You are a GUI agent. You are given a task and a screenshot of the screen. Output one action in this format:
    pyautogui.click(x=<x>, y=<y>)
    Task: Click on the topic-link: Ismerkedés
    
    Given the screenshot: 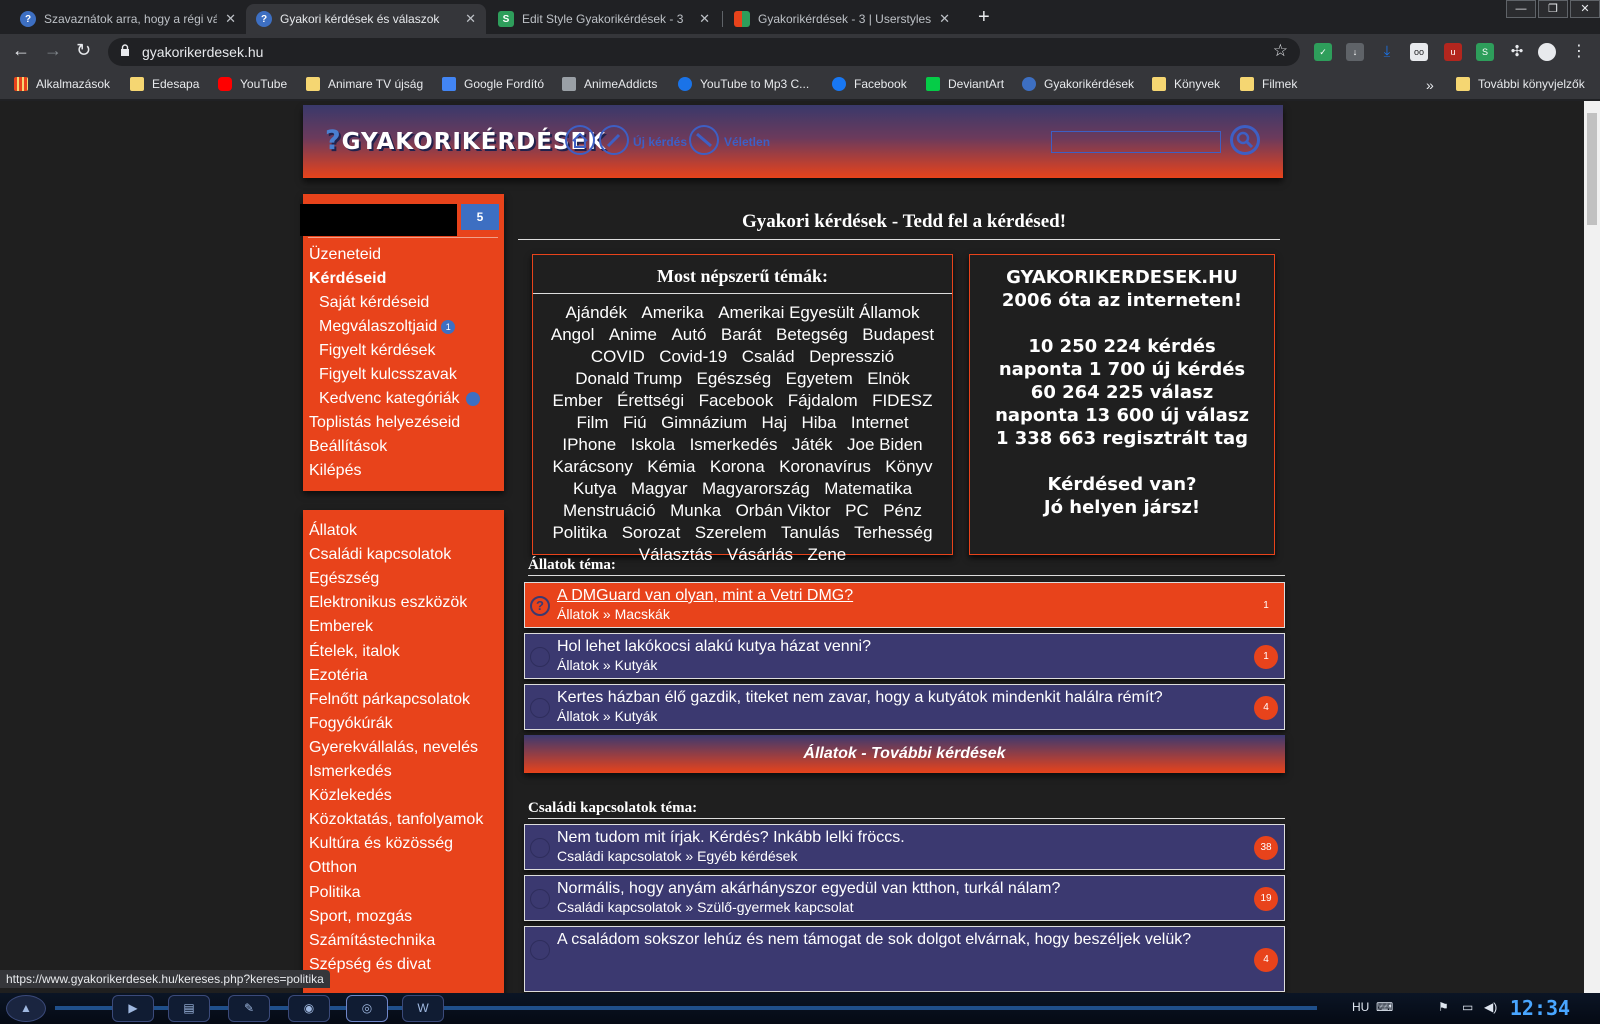 What is the action you would take?
    pyautogui.click(x=734, y=444)
    